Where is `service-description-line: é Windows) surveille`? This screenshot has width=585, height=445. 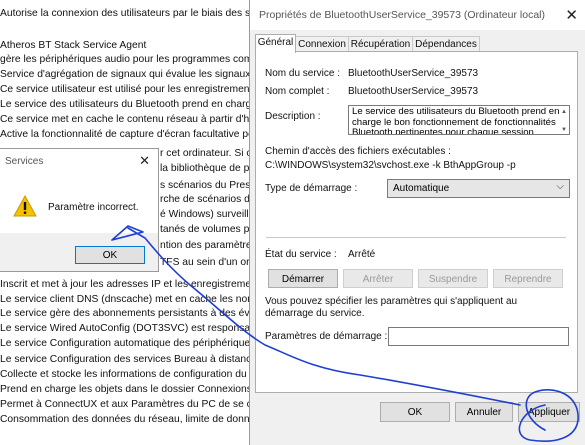
service-description-line: é Windows) surveille is located at coordinates (207, 214).